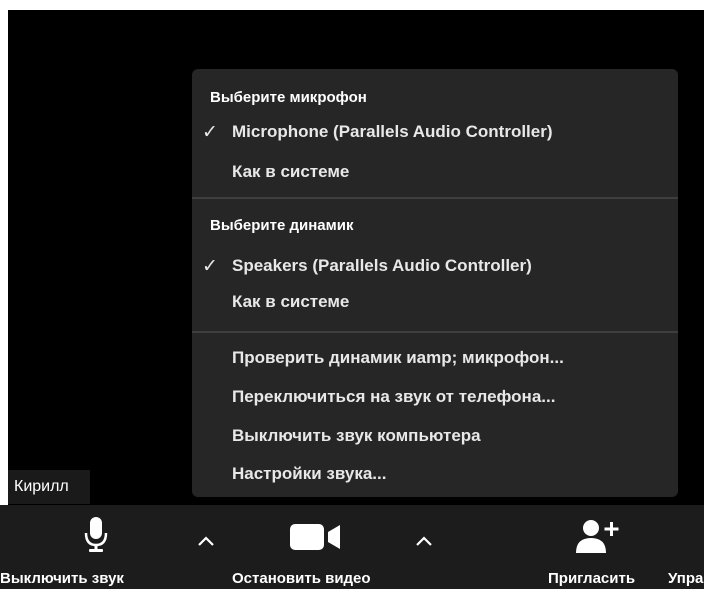 This screenshot has width=704, height=589. Describe the element at coordinates (424, 541) in the screenshot. I see `video-options-chevron-up-icon` at that location.